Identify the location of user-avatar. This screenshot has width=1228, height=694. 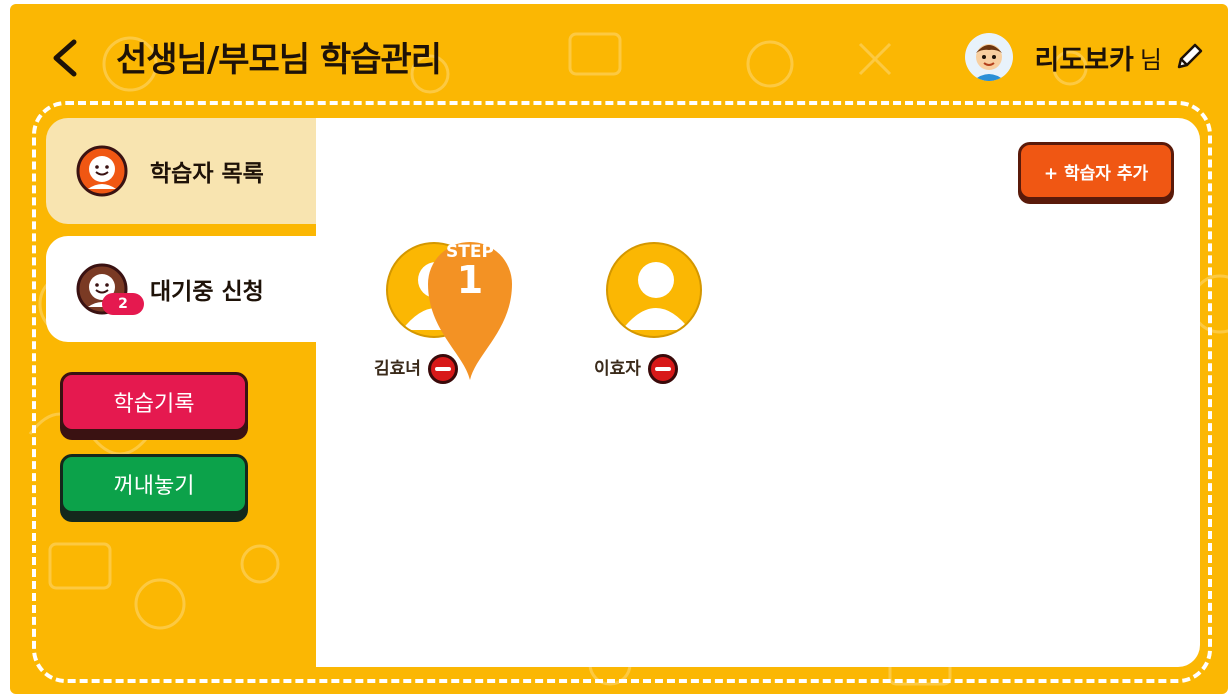
(988, 57).